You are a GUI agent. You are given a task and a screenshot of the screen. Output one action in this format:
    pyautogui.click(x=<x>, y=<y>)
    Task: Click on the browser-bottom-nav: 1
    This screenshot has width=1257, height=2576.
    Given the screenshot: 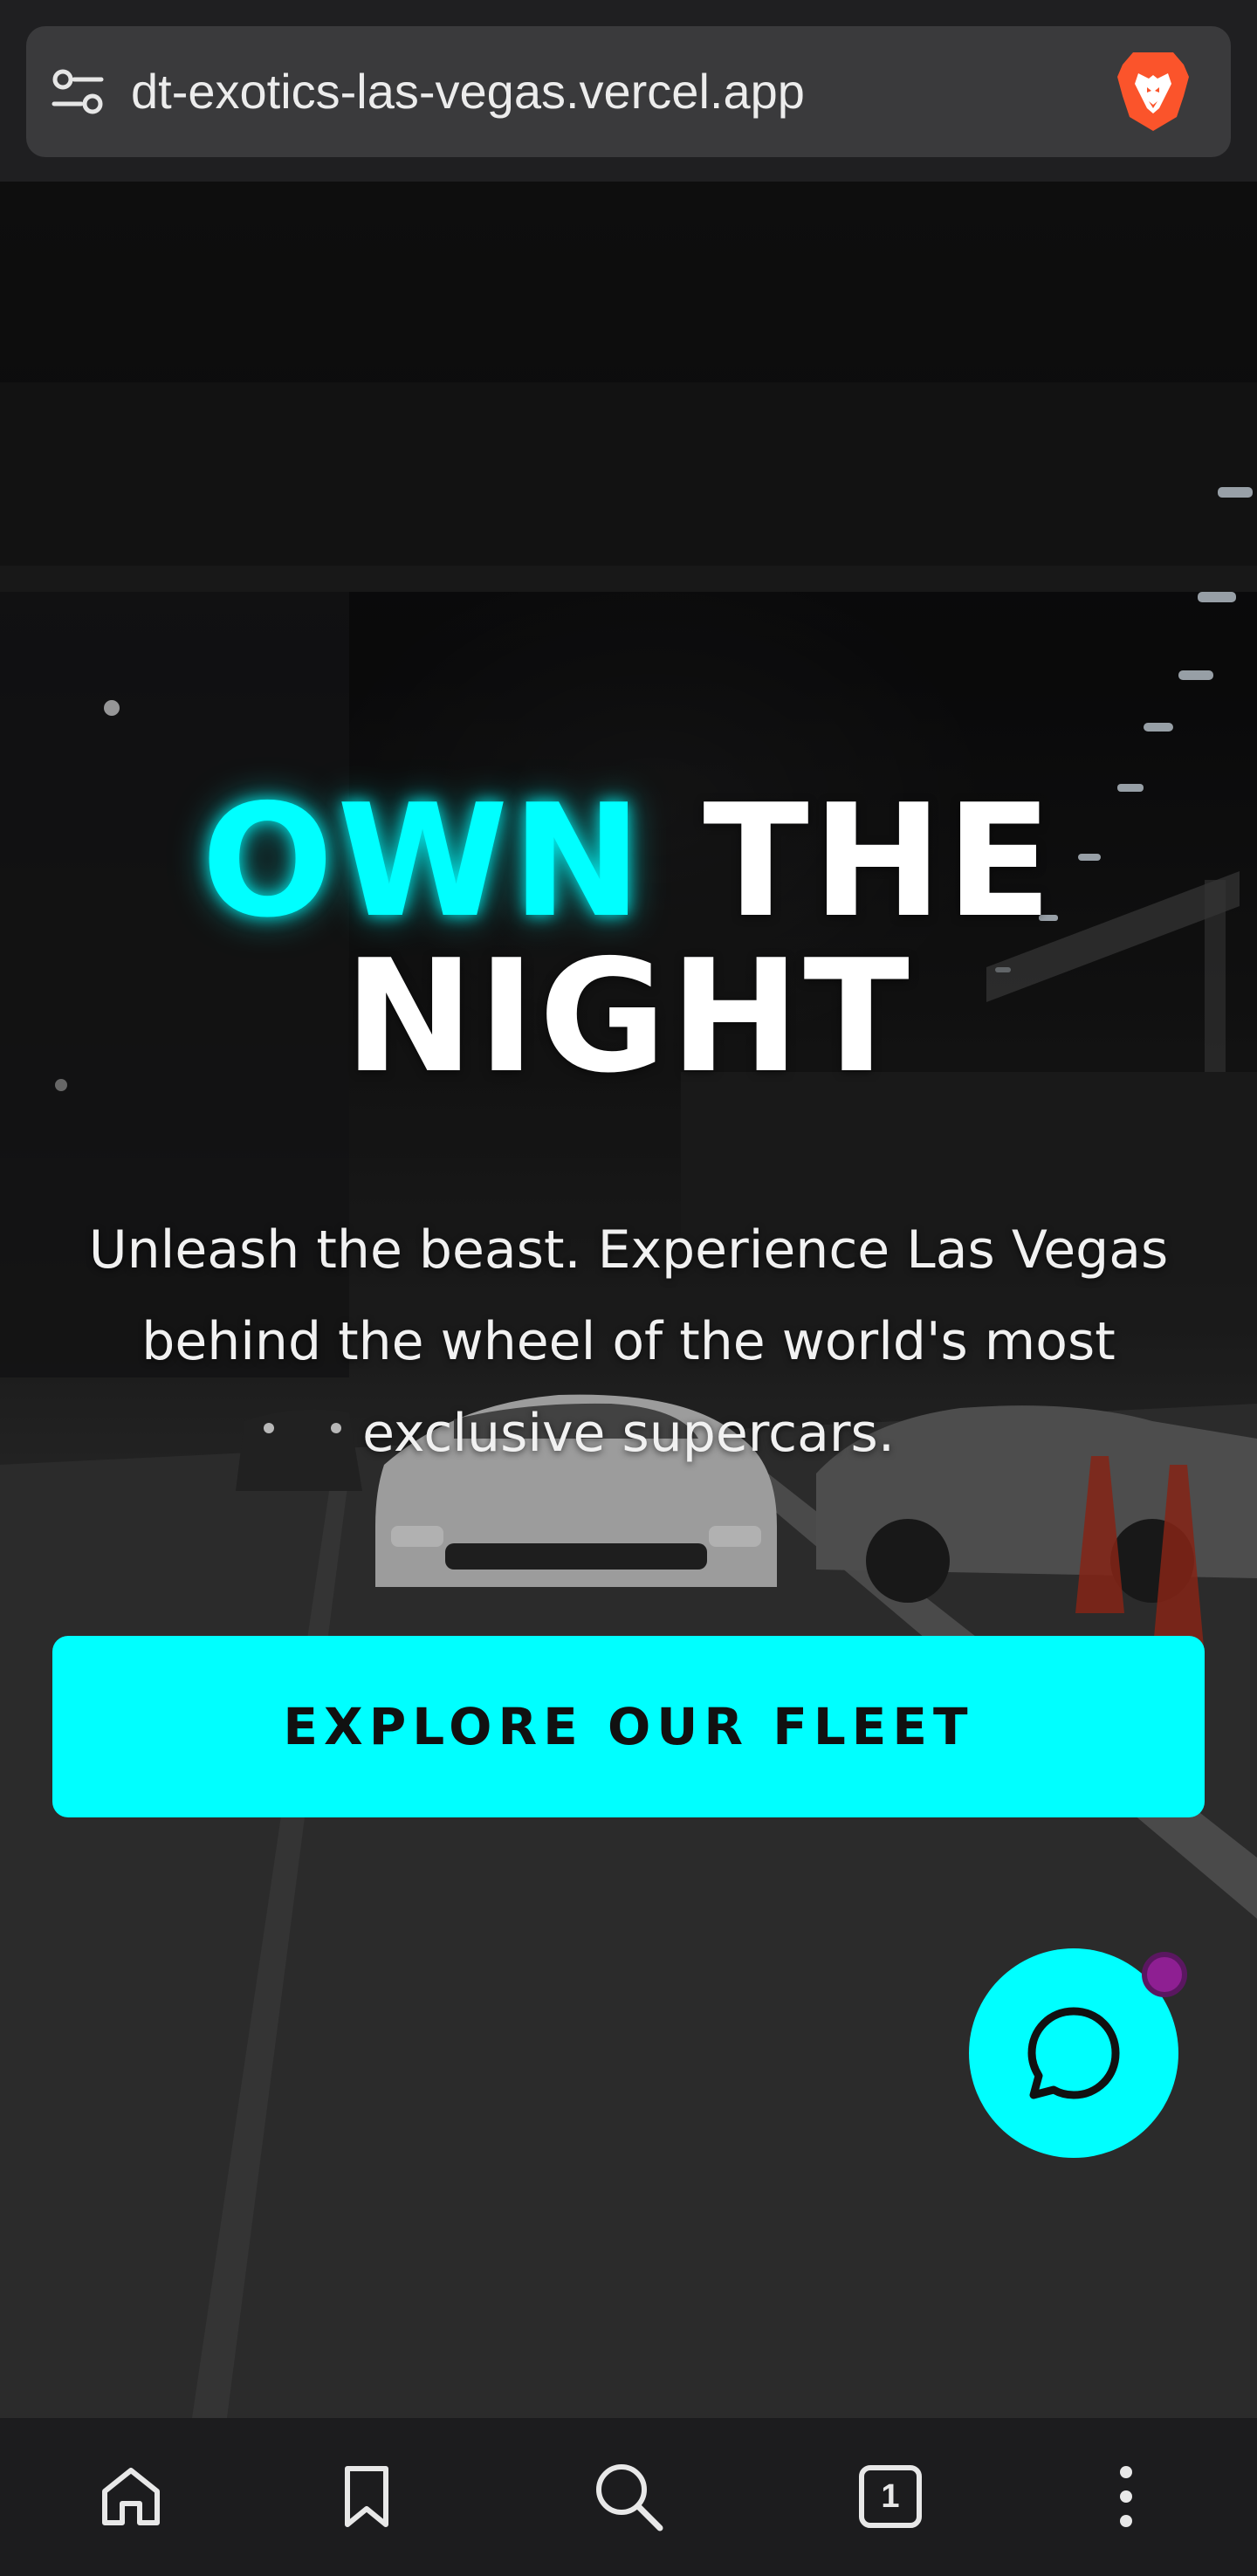 What is the action you would take?
    pyautogui.click(x=628, y=2497)
    